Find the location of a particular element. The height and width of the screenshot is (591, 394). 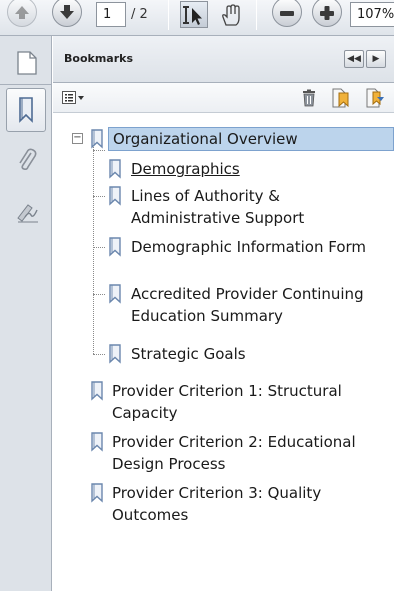

arrow-up-icon is located at coordinates (22, 12).